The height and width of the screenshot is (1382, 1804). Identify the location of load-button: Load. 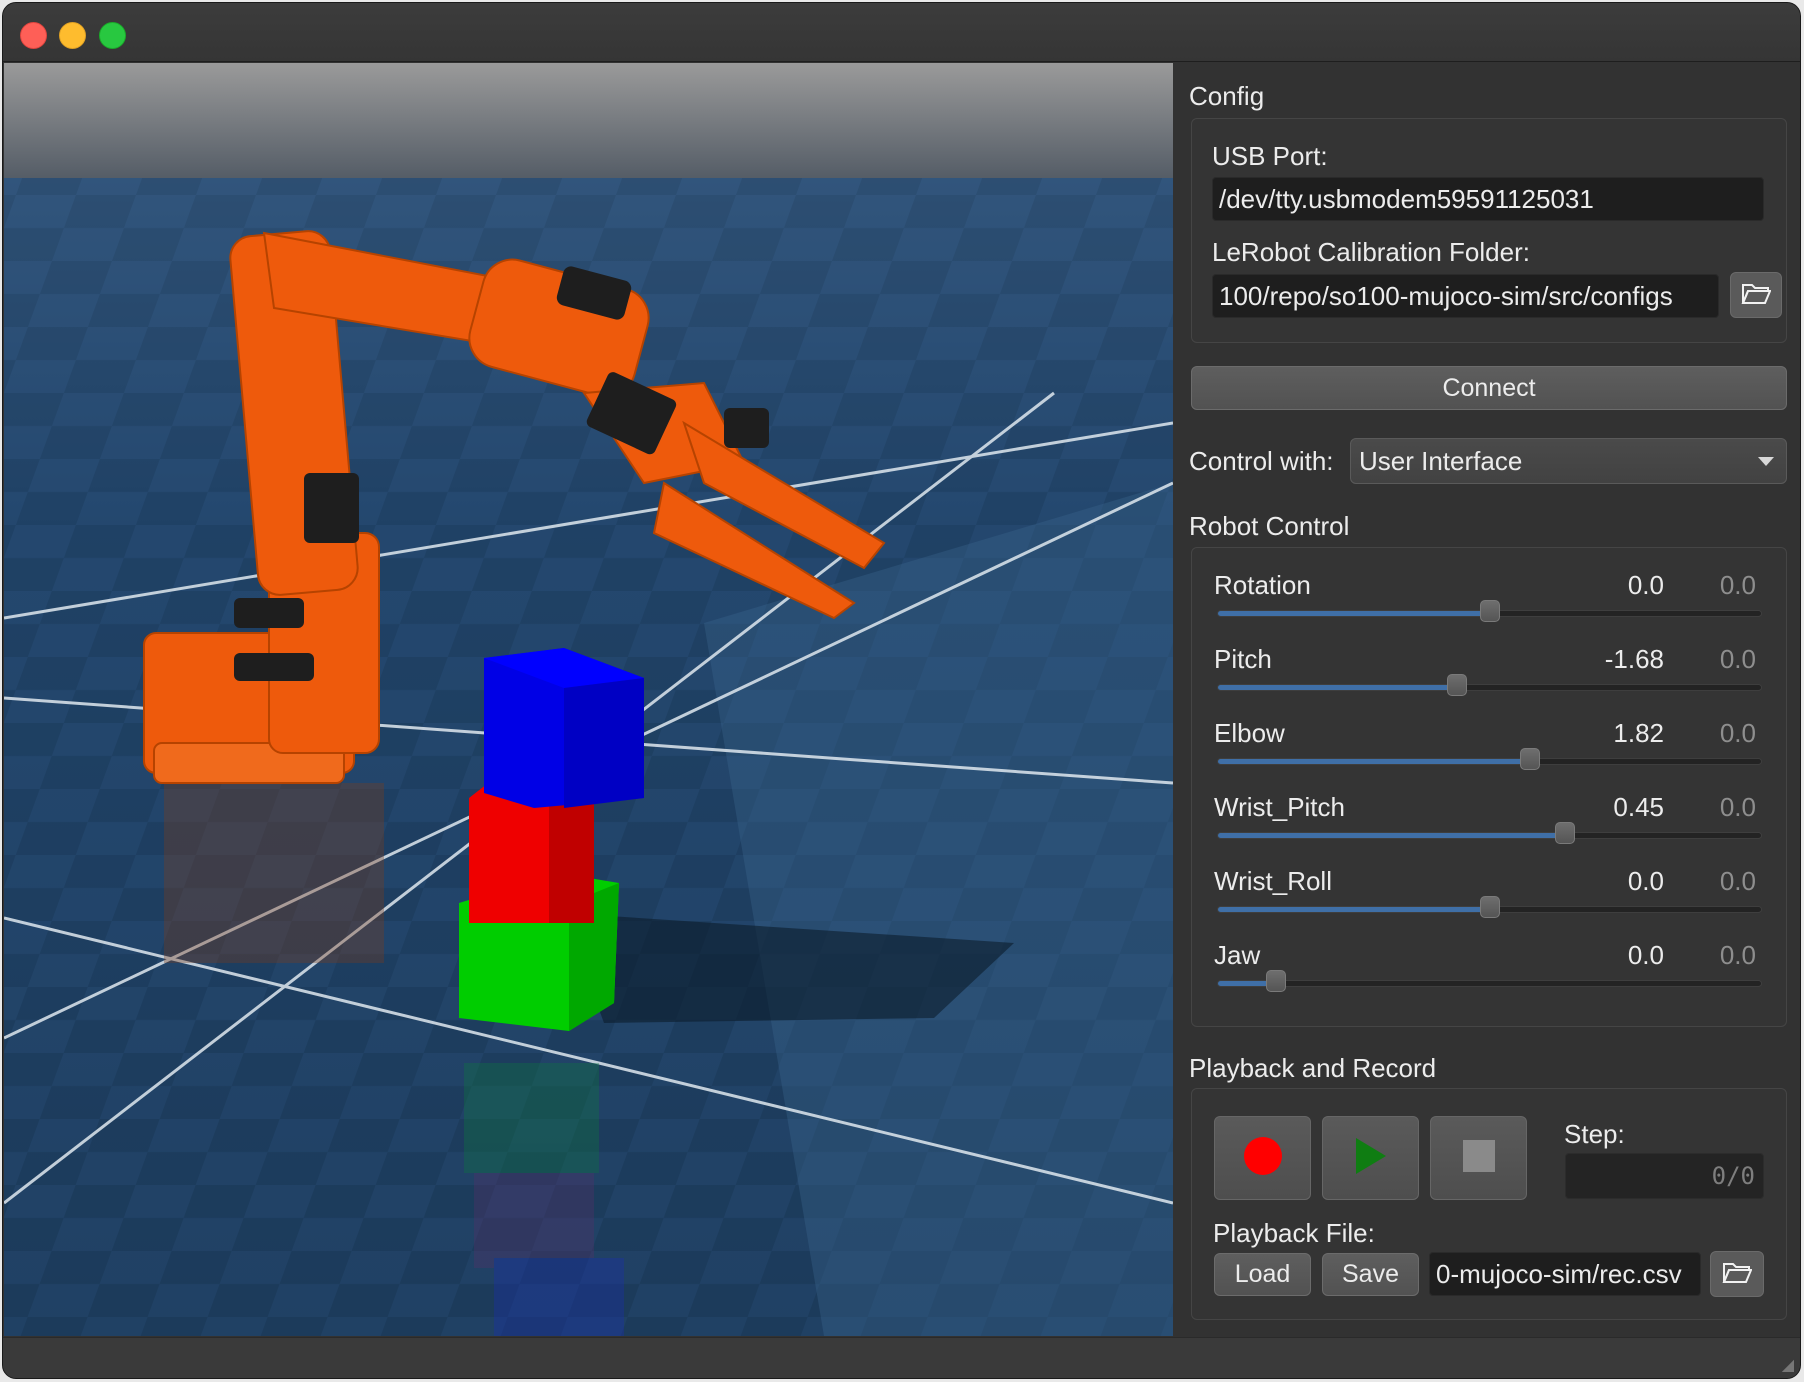
(1262, 1274).